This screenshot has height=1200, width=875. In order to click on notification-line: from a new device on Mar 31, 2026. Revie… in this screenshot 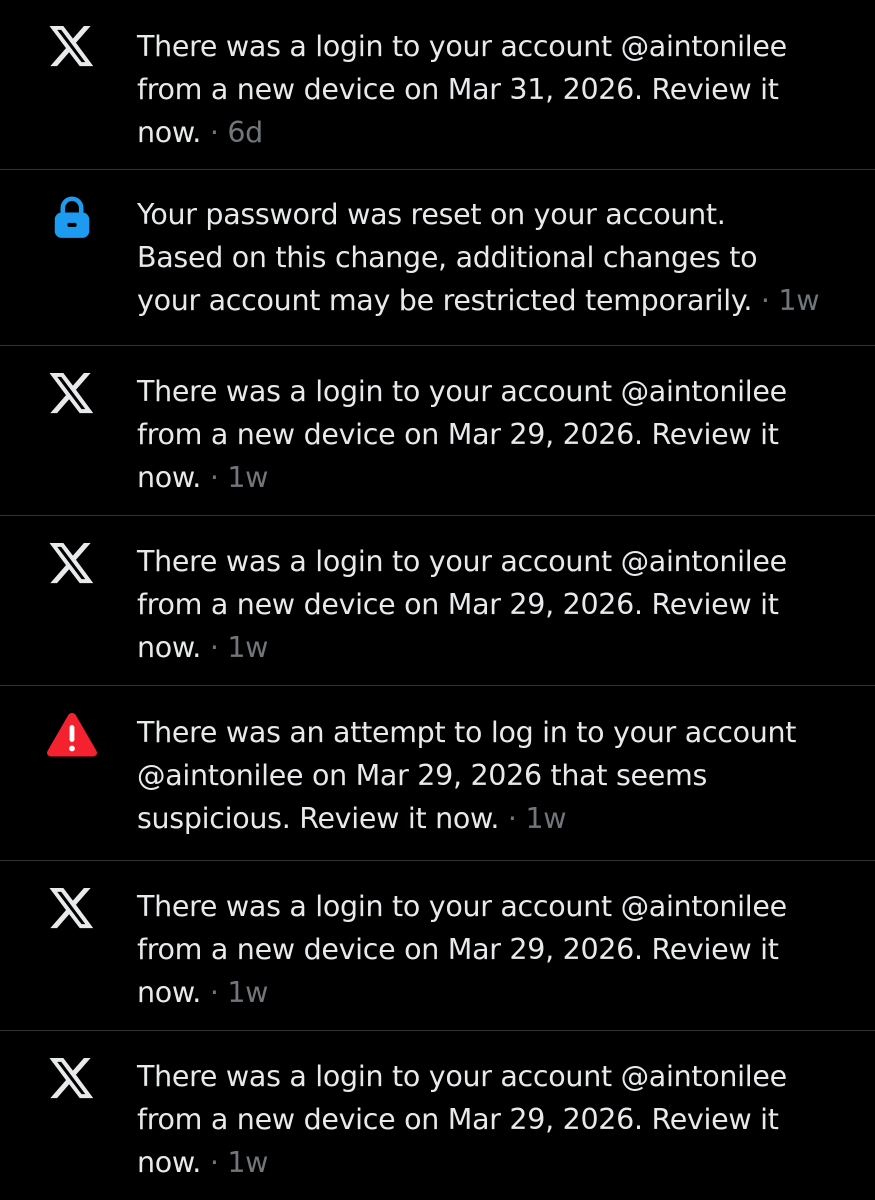, I will do `click(458, 89)`.